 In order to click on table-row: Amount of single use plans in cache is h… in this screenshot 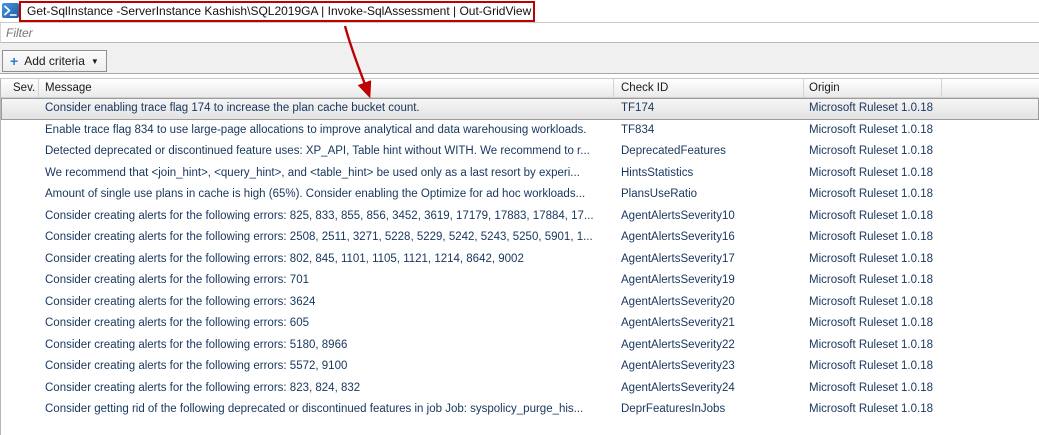, I will do `click(520, 195)`.